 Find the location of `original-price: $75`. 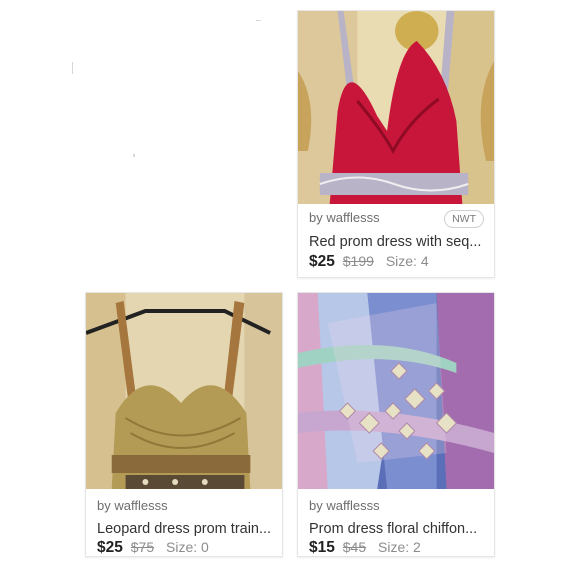

original-price: $75 is located at coordinates (142, 547).